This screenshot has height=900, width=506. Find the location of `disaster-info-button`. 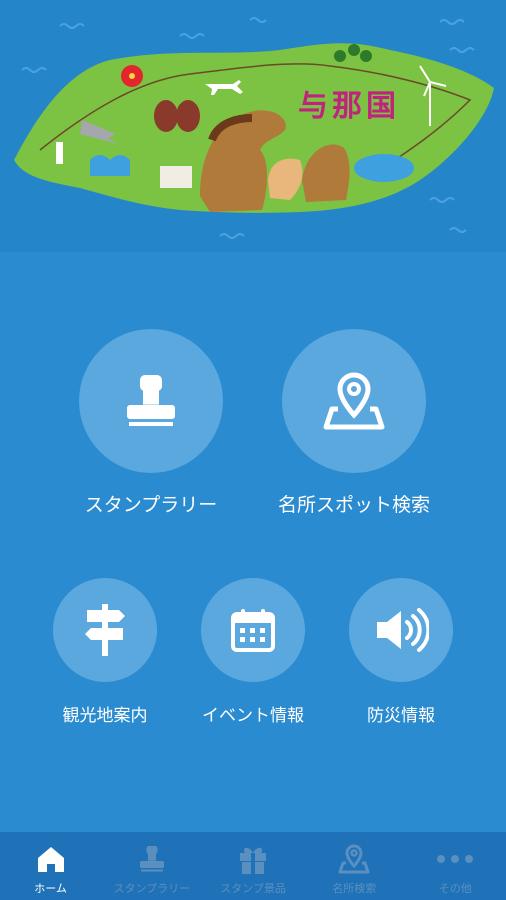

disaster-info-button is located at coordinates (401, 630).